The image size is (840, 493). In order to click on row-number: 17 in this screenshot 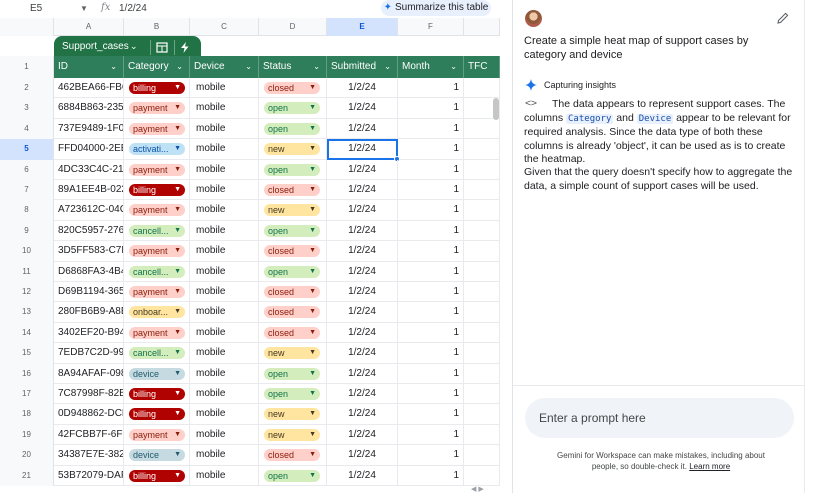, I will do `click(27, 394)`.